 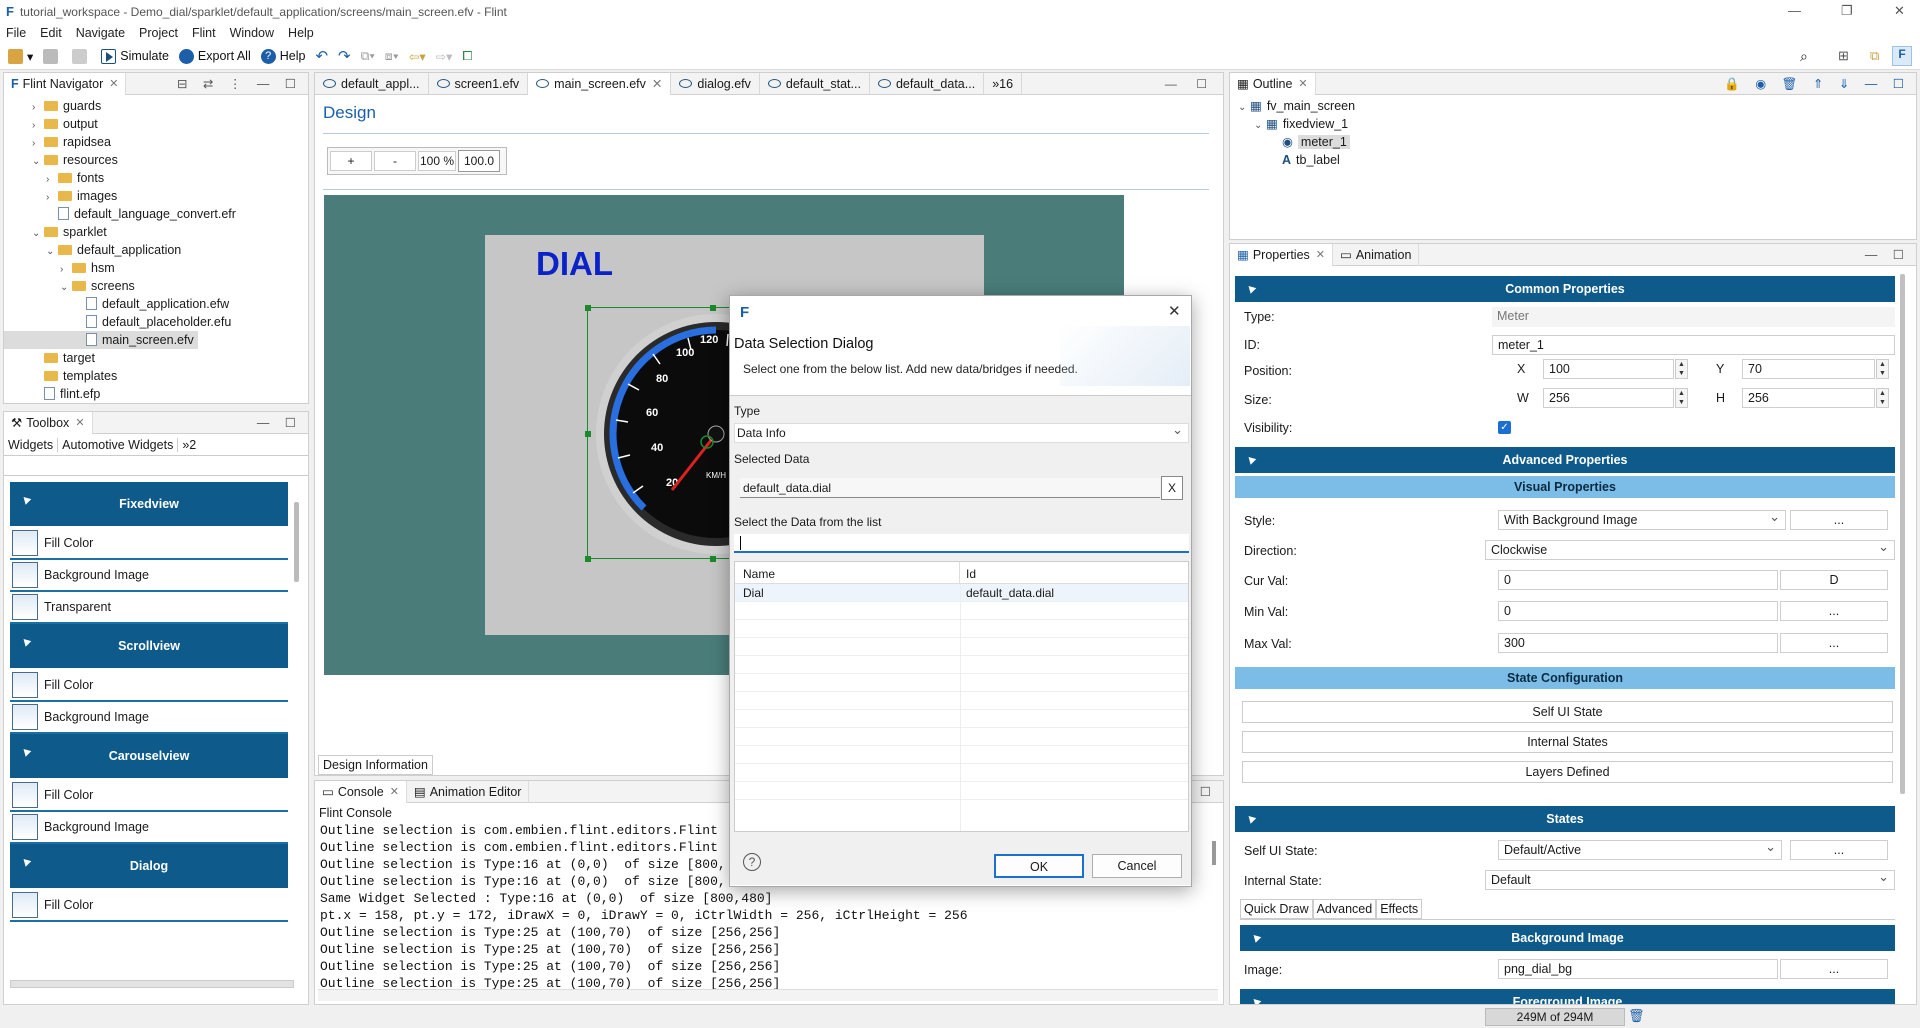 What do you see at coordinates (715, 83) in the screenshot?
I see `editor-tab: dialog.efv` at bounding box center [715, 83].